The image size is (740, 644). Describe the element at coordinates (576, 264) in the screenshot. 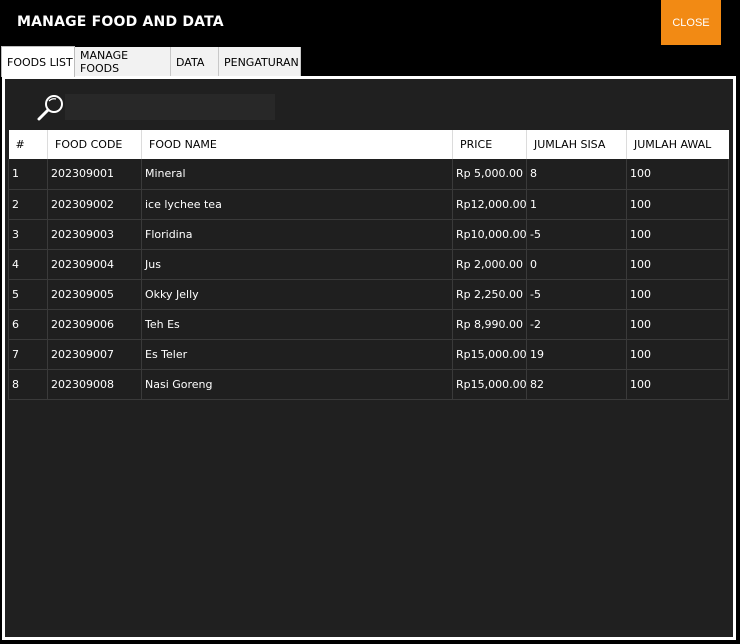

I see `jumlah-sisa-cell: 0` at that location.